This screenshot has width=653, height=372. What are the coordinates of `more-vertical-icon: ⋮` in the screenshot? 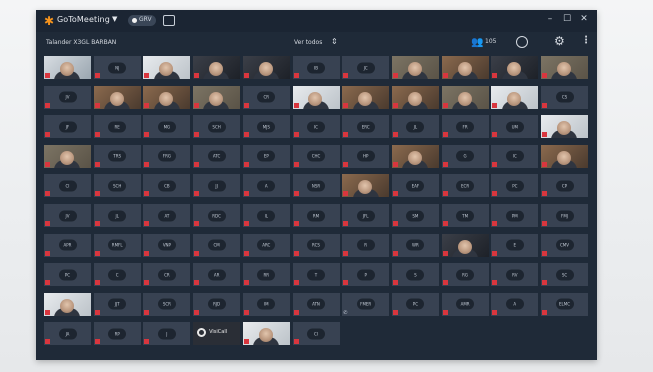 It's located at (586, 40).